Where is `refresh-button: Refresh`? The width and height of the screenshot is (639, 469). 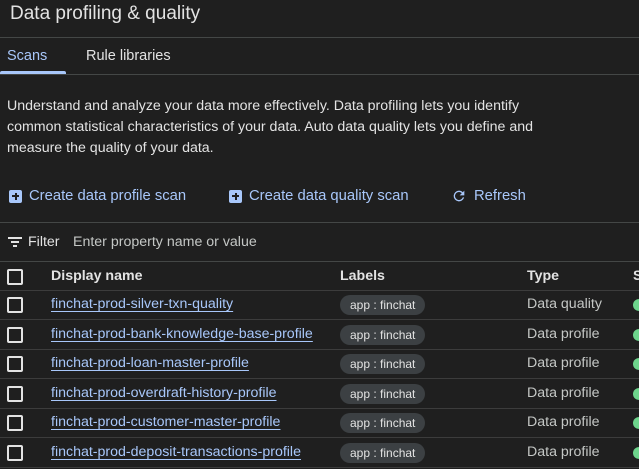
refresh-button: Refresh is located at coordinates (488, 196).